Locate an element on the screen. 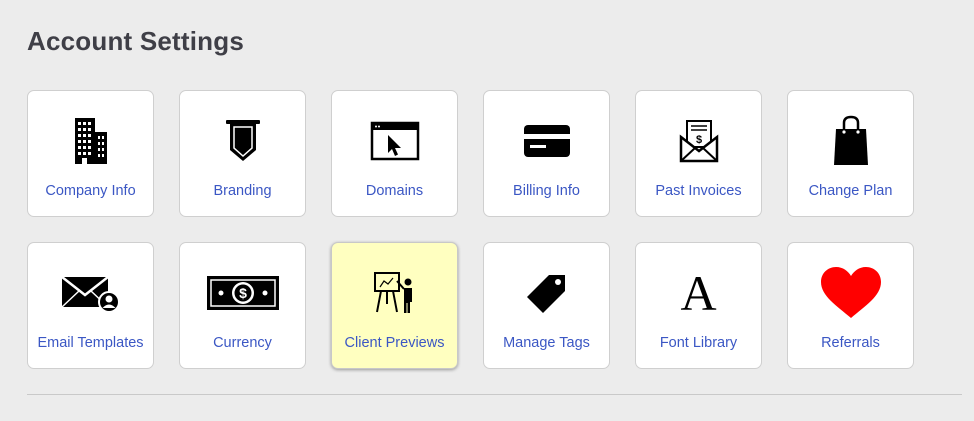 This screenshot has width=974, height=421. section-divider is located at coordinates (494, 394).